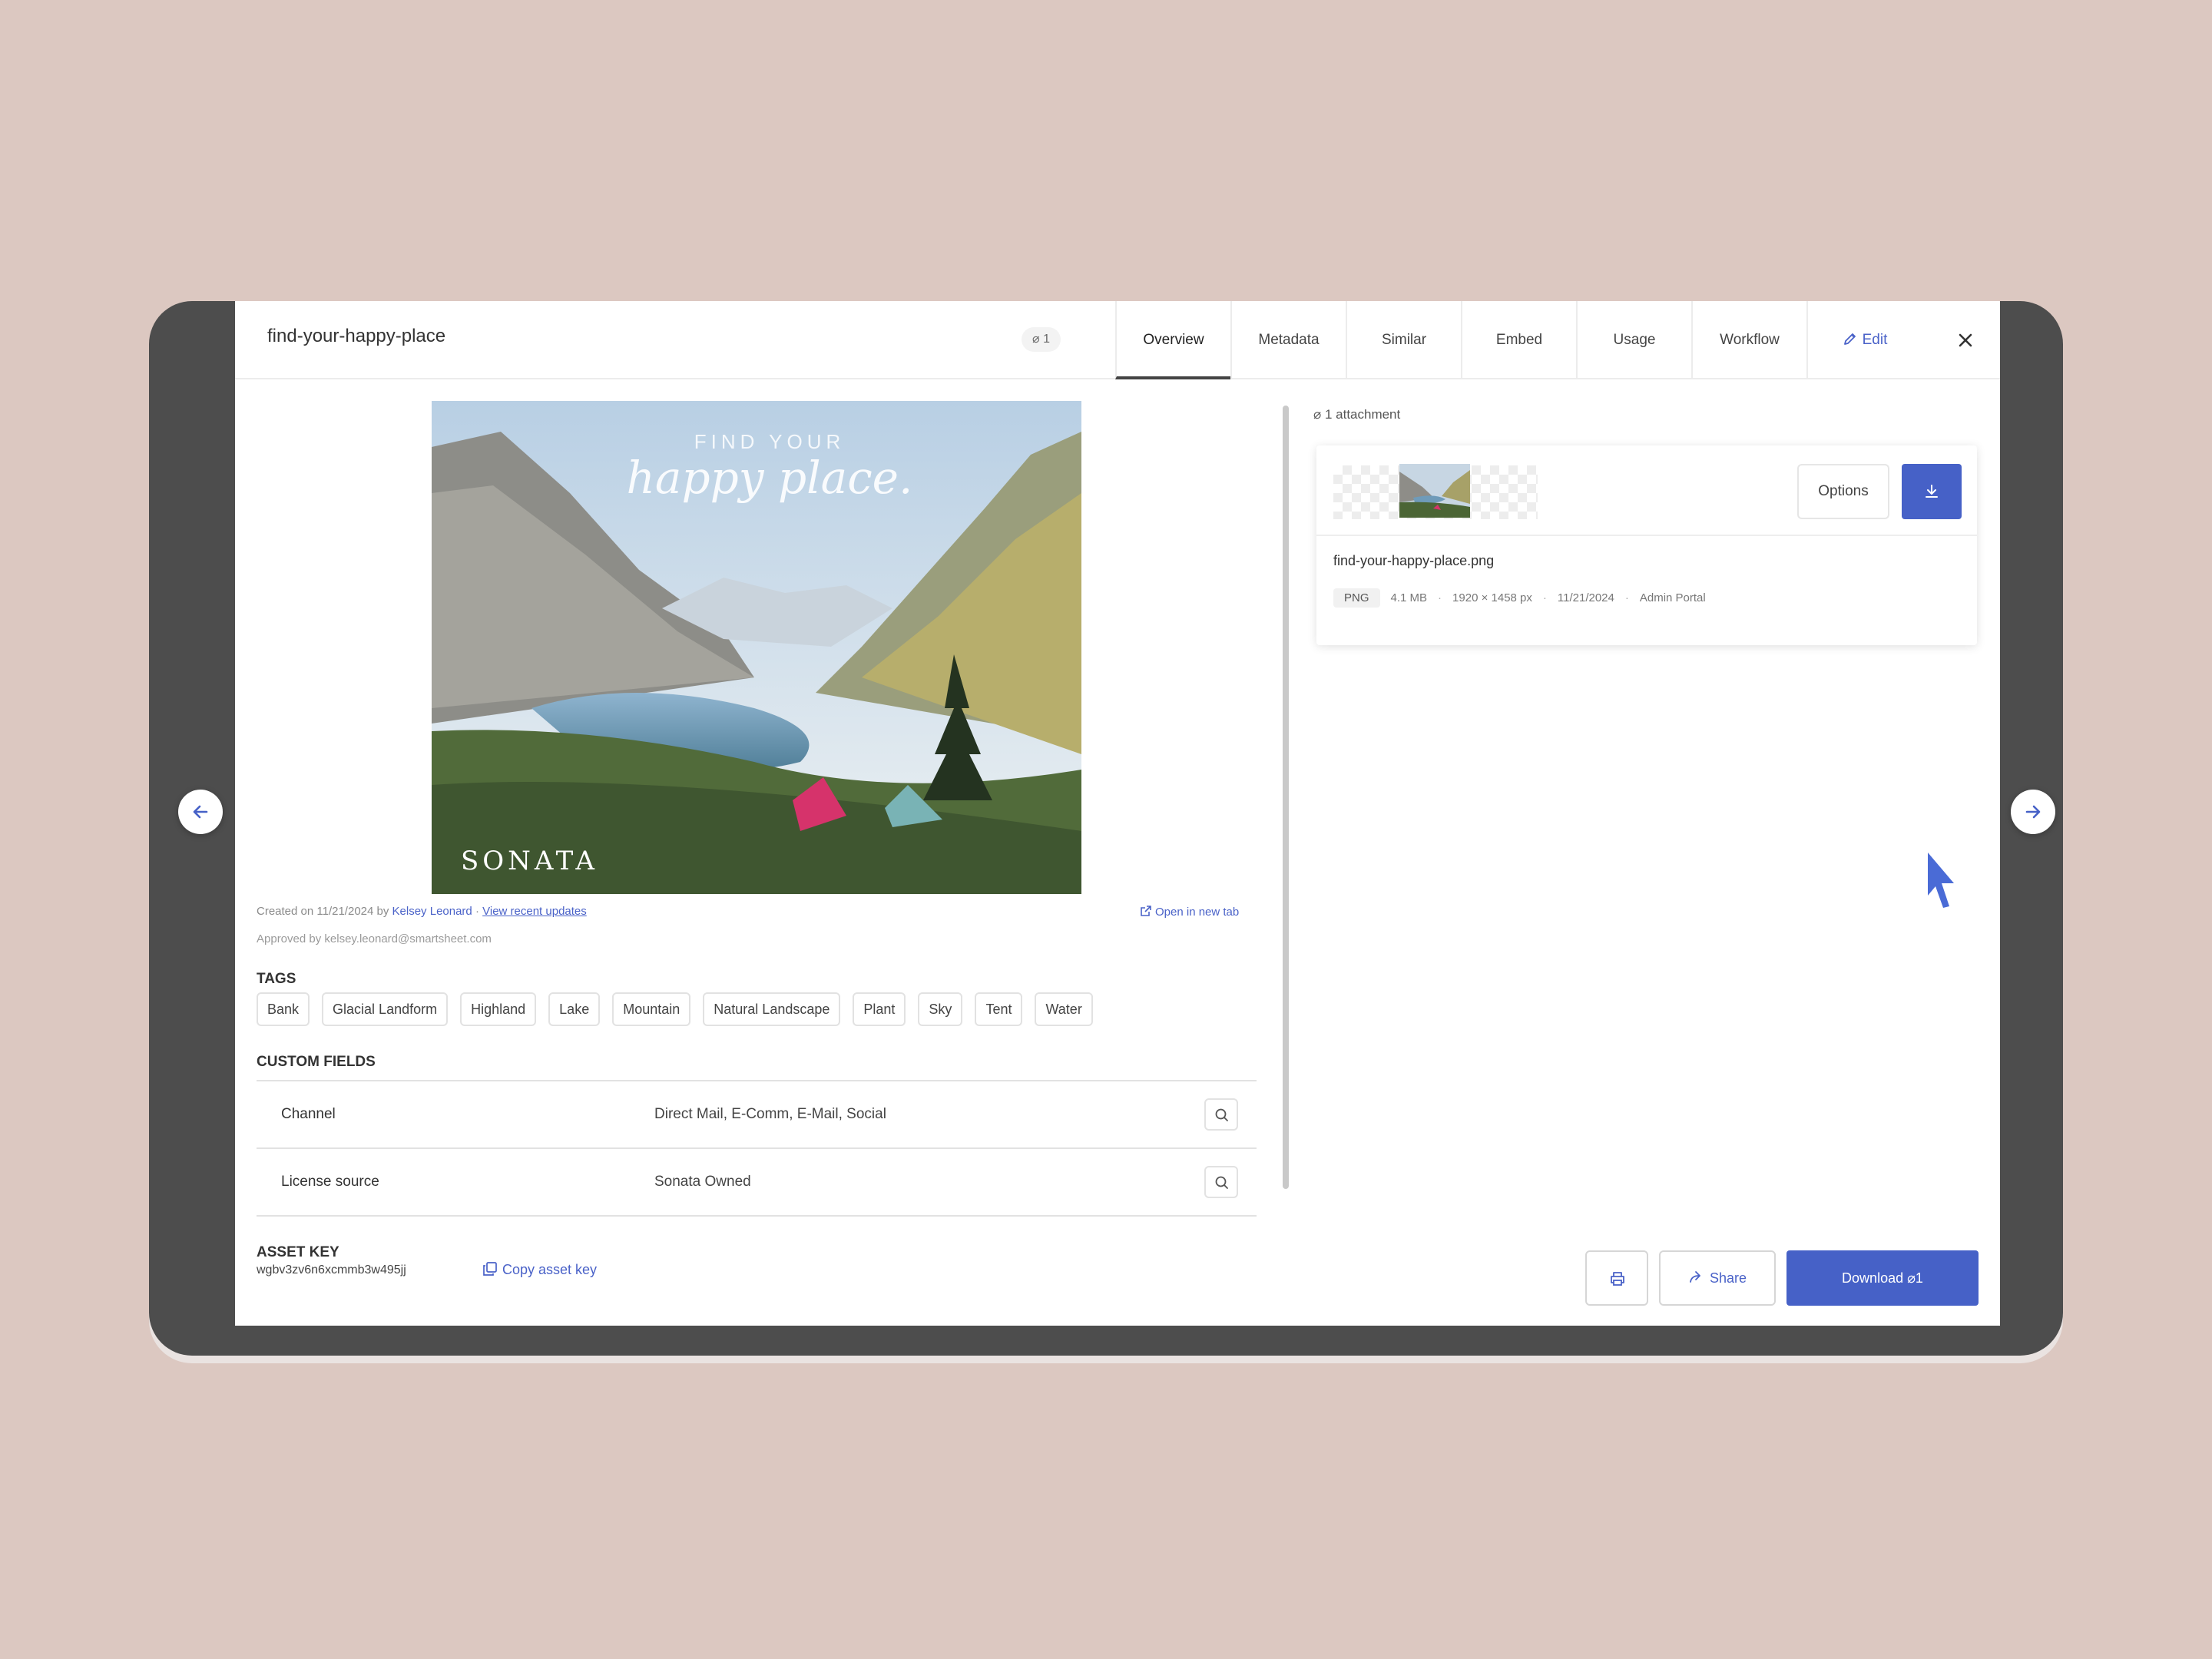  I want to click on tab-metadata: Metadata, so click(1288, 340).